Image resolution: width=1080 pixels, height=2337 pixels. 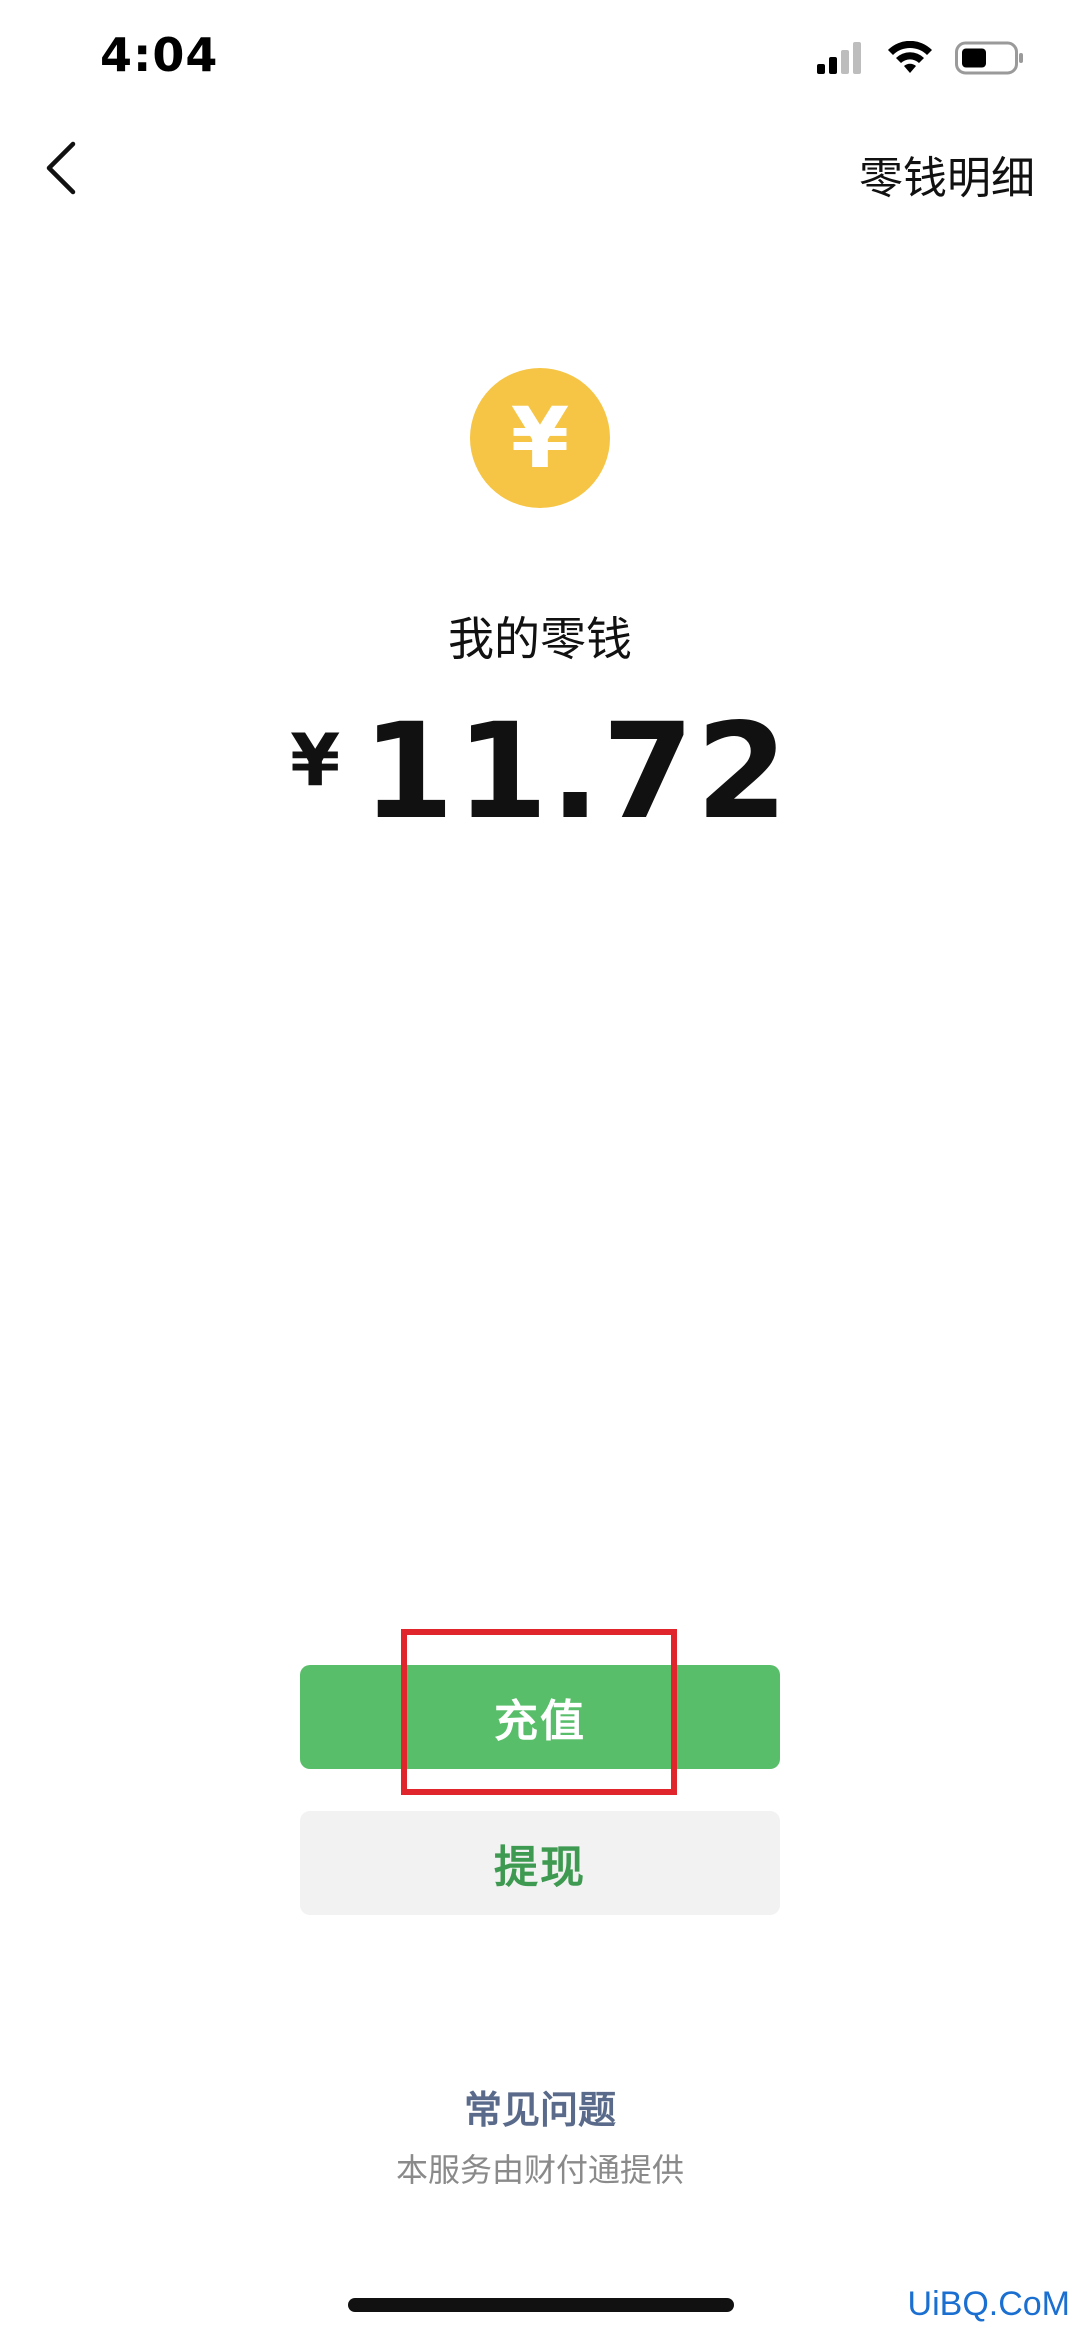 I want to click on status-icons, so click(x=921, y=59).